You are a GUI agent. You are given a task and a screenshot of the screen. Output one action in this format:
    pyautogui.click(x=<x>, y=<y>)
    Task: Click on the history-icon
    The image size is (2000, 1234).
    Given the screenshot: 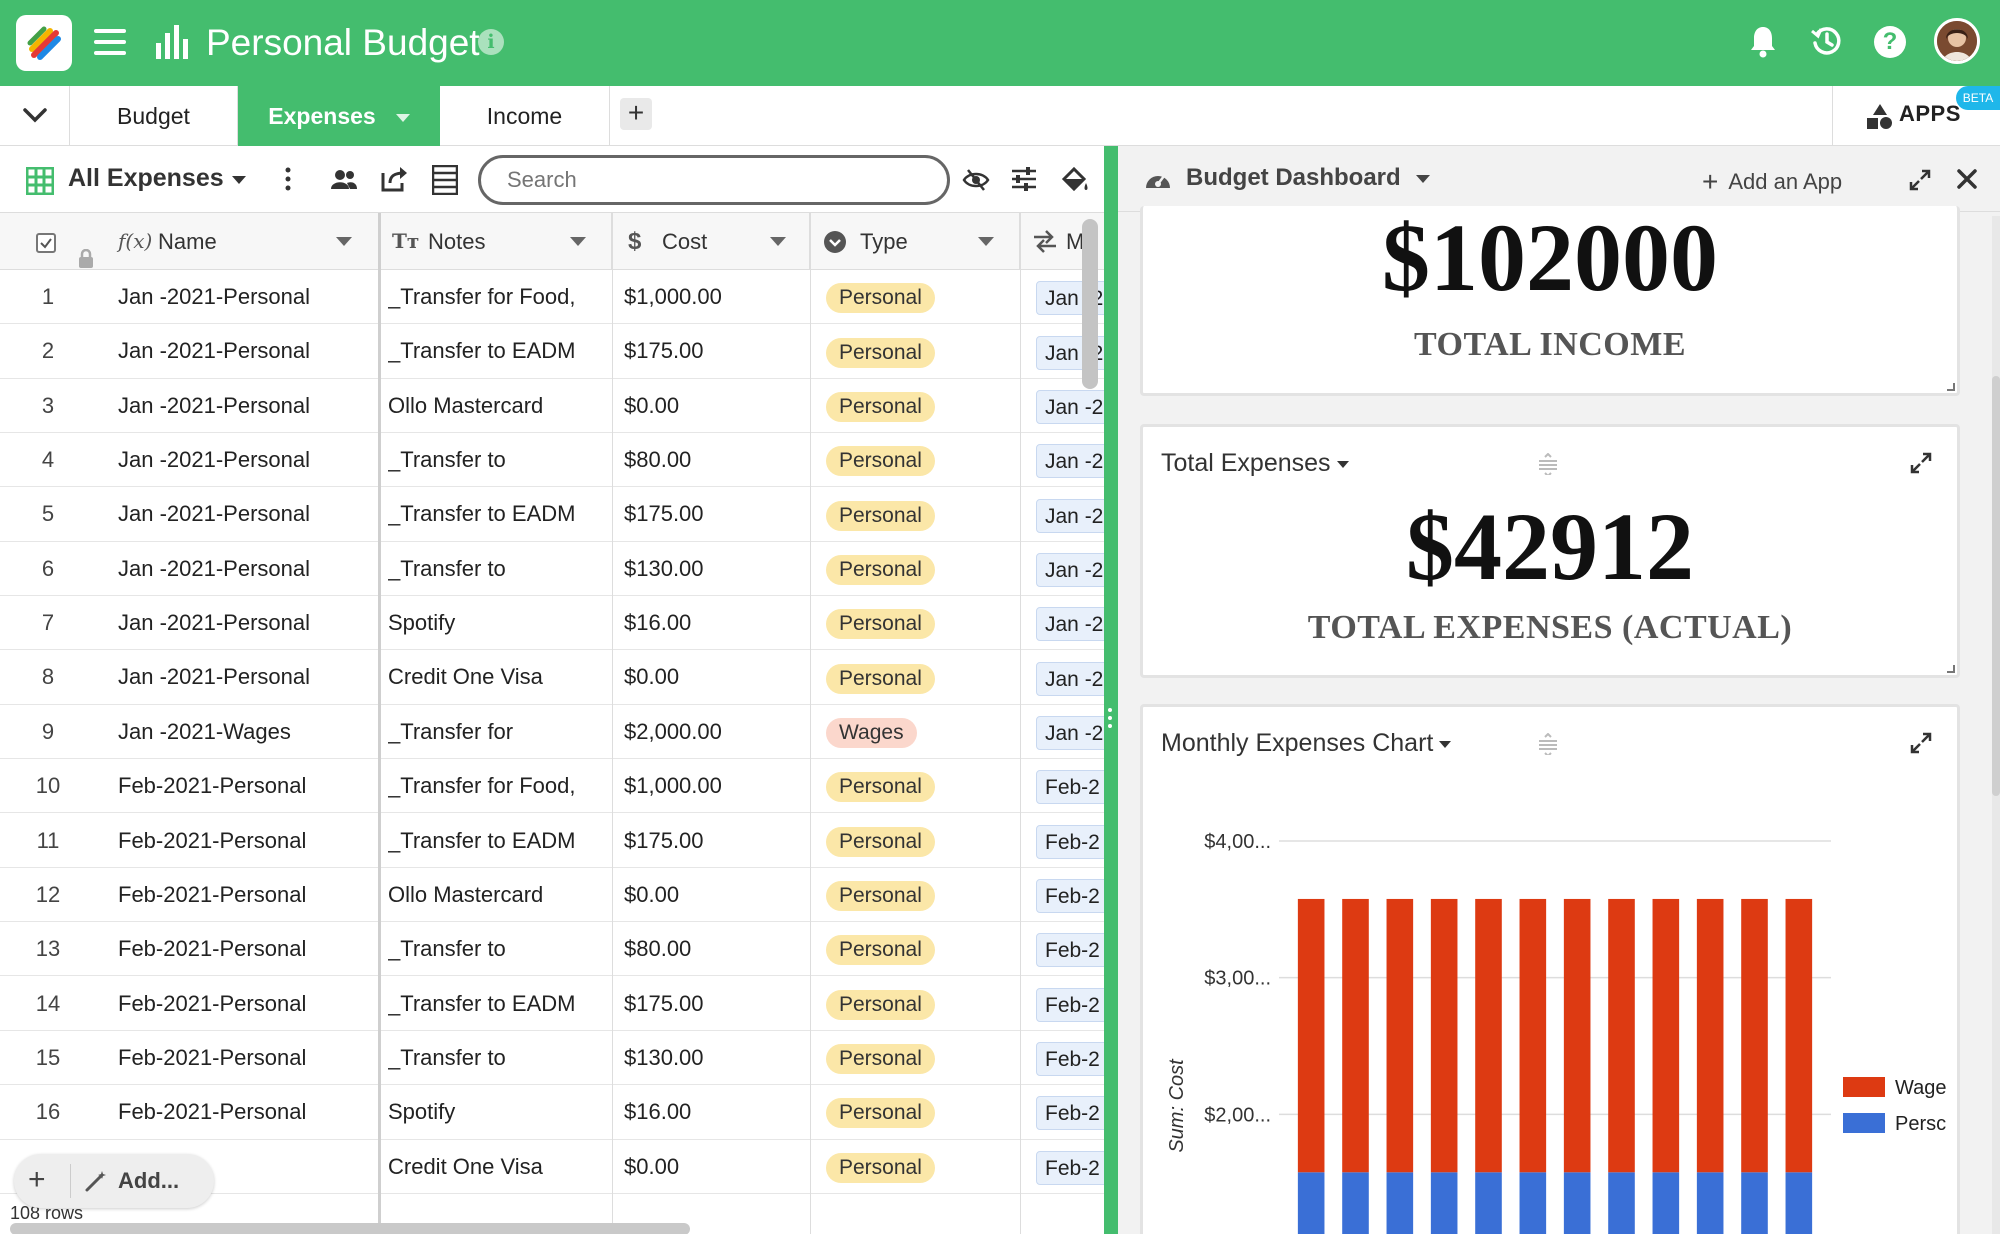 What is the action you would take?
    pyautogui.click(x=1827, y=43)
    